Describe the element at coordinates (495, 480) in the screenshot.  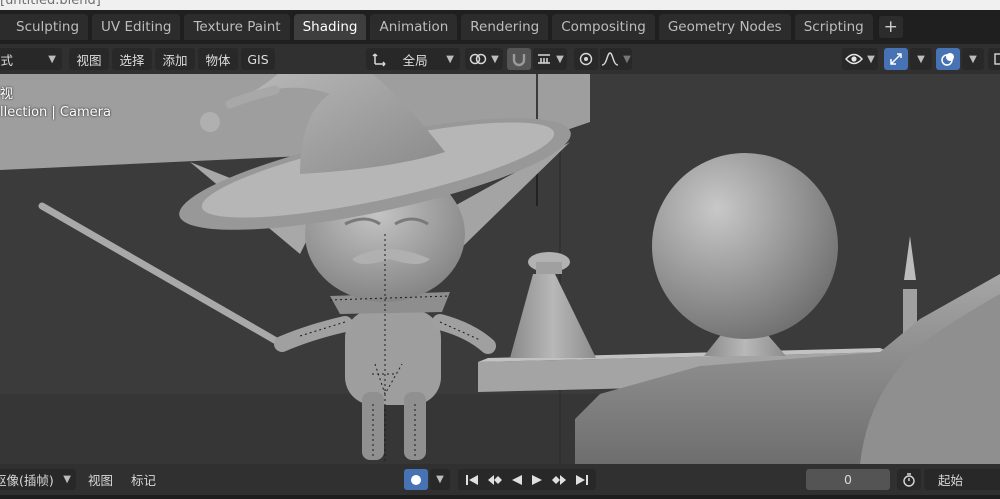
I see `jump-to-previous-keyframe-icon` at that location.